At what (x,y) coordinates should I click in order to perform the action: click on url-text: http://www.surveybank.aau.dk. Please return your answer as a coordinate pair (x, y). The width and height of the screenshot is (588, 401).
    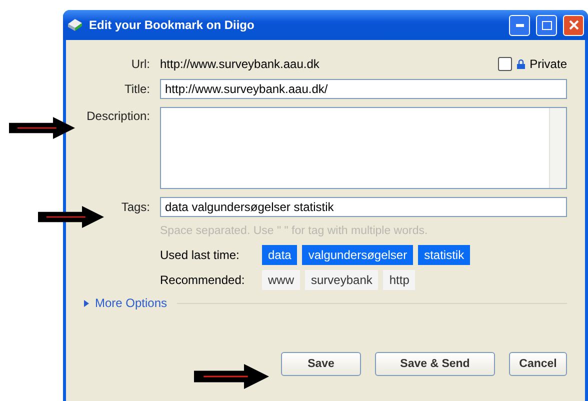
    Looking at the image, I should click on (240, 64).